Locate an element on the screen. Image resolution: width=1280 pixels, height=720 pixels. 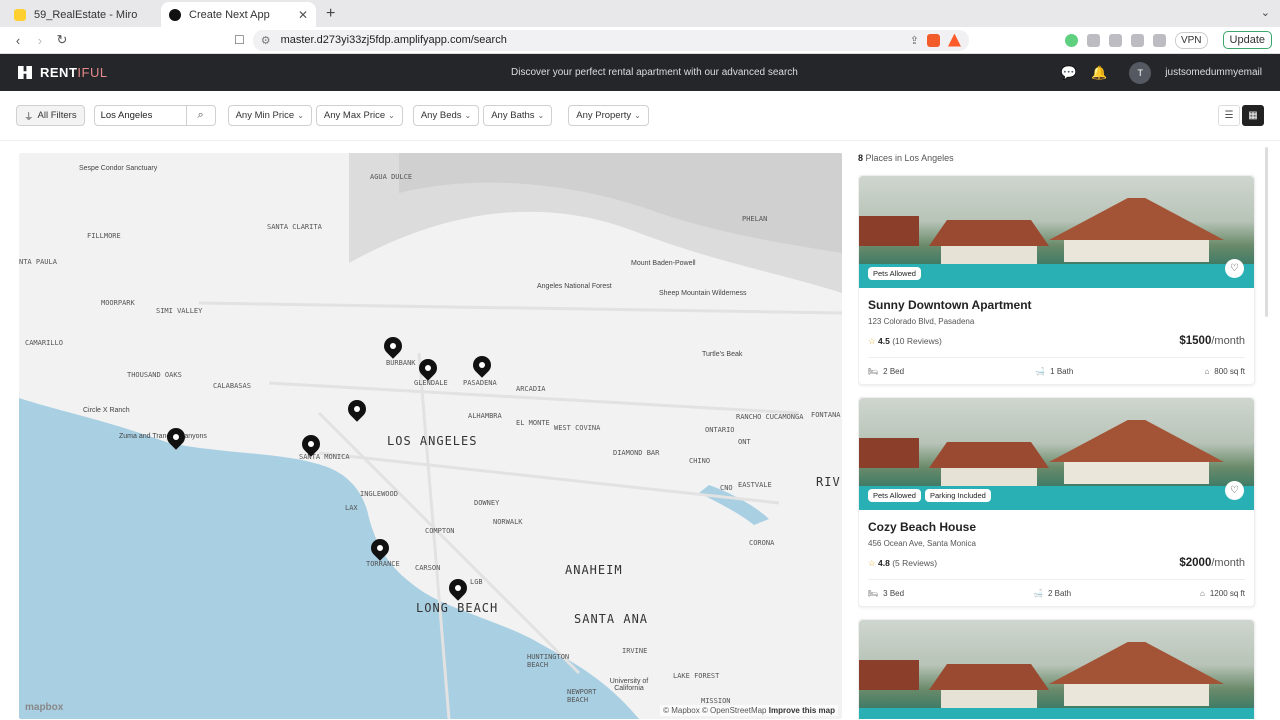
baths-value: 2 Bath is located at coordinates (1059, 593).